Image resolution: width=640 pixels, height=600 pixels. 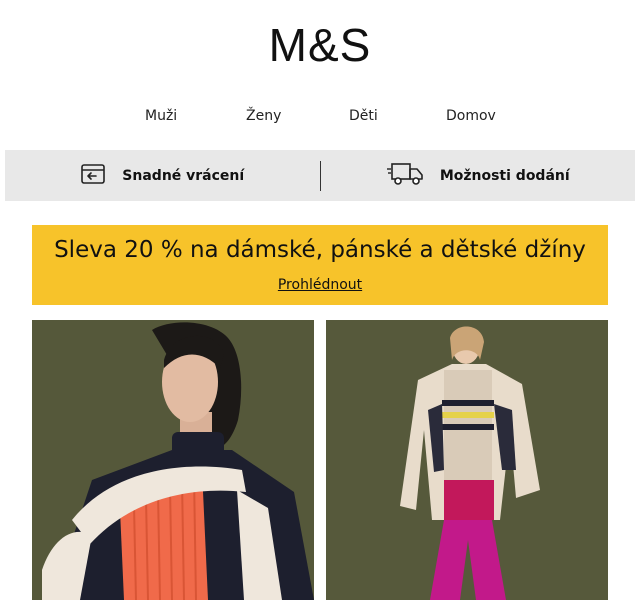 I want to click on main-nav: Muži Ženy Děti Domov, so click(x=320, y=118).